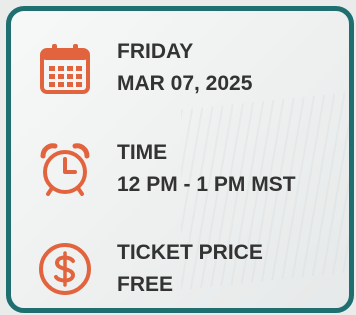  Describe the element at coordinates (65, 69) in the screenshot. I see `calendar-icon` at that location.